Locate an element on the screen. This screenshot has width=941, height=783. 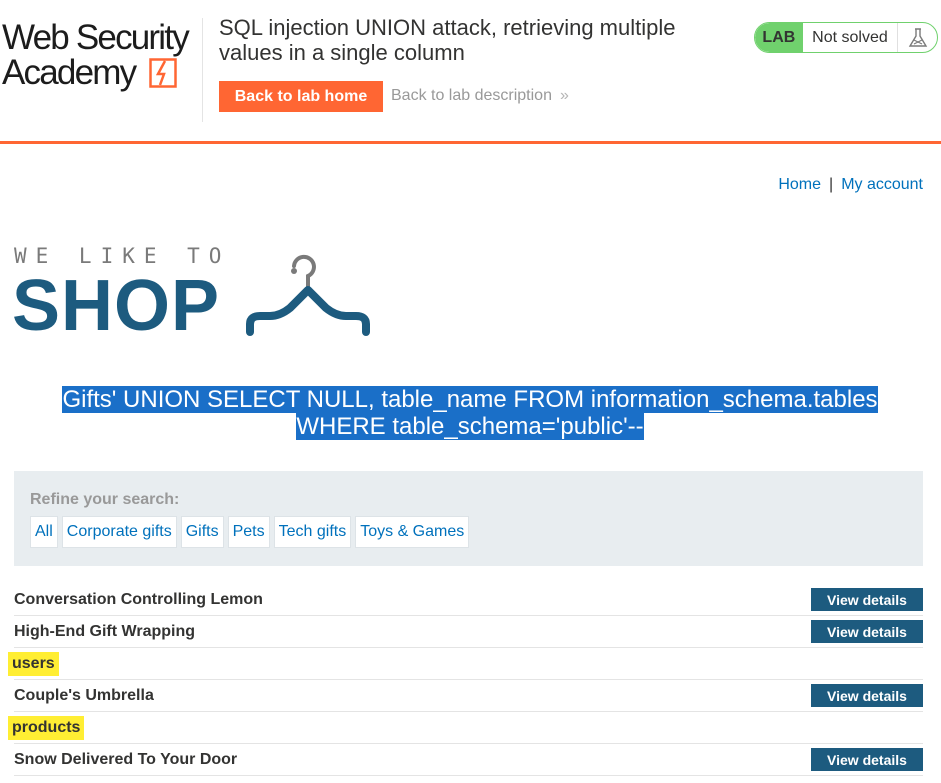
lightning-bolt-icon is located at coordinates (163, 73).